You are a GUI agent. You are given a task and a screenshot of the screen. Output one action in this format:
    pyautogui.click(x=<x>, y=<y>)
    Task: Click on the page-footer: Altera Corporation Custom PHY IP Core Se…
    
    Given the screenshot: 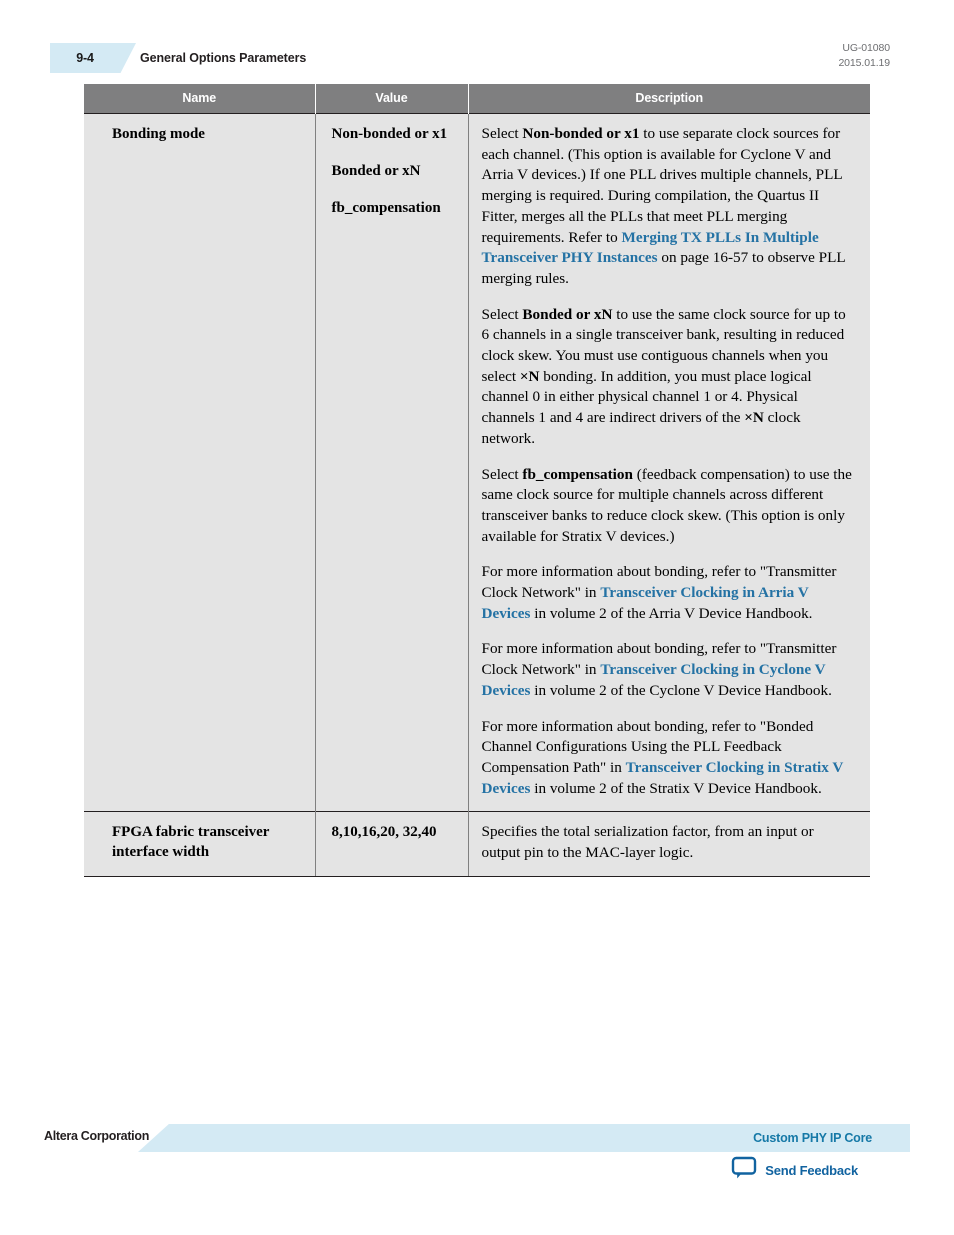 What is the action you would take?
    pyautogui.click(x=477, y=1169)
    